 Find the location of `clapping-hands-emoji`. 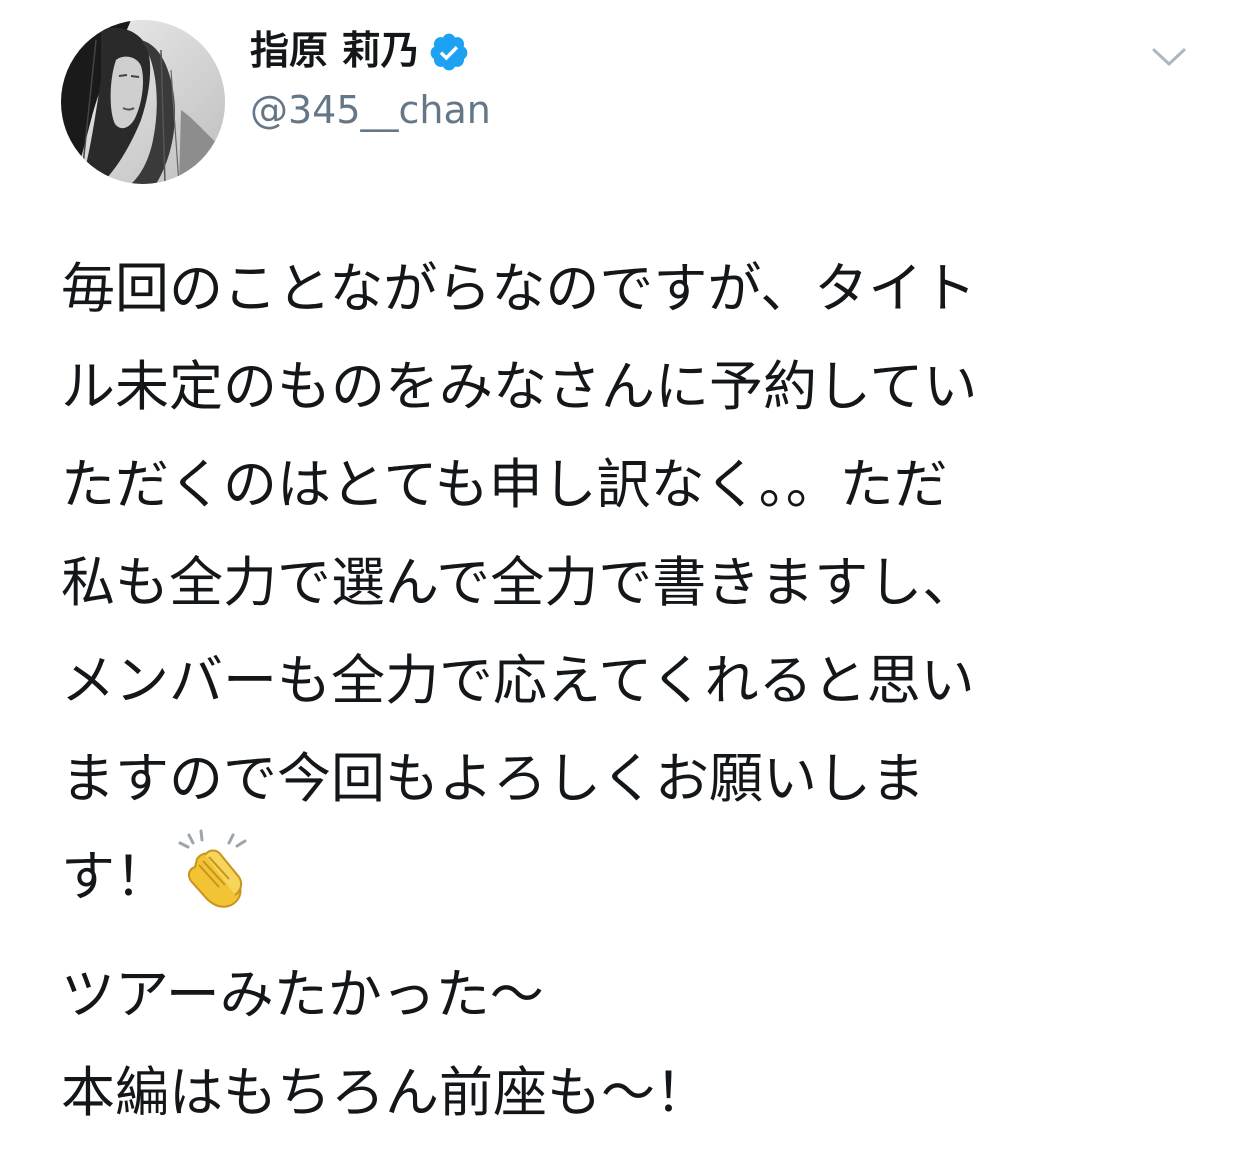

clapping-hands-emoji is located at coordinates (212, 868).